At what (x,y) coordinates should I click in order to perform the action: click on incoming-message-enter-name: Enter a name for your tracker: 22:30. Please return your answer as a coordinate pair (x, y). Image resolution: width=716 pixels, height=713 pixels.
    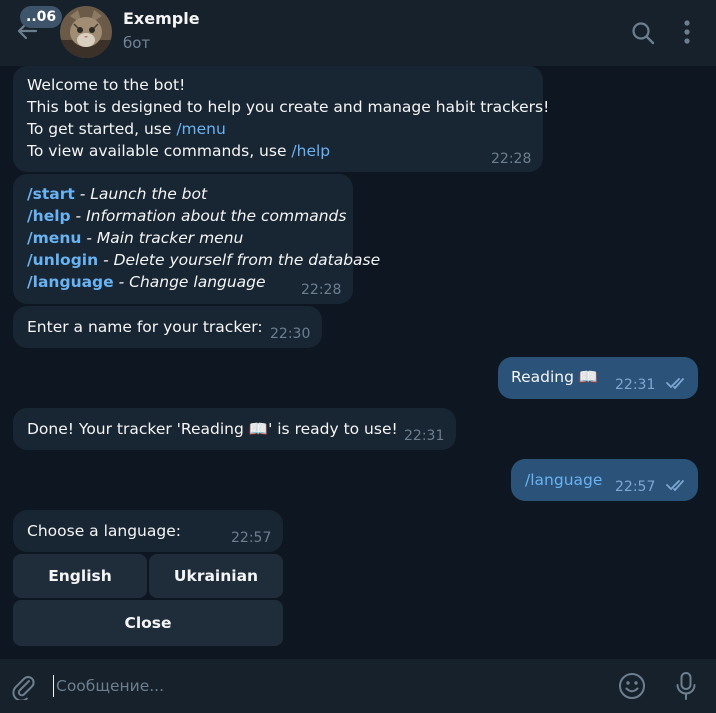
    Looking at the image, I should click on (167, 327).